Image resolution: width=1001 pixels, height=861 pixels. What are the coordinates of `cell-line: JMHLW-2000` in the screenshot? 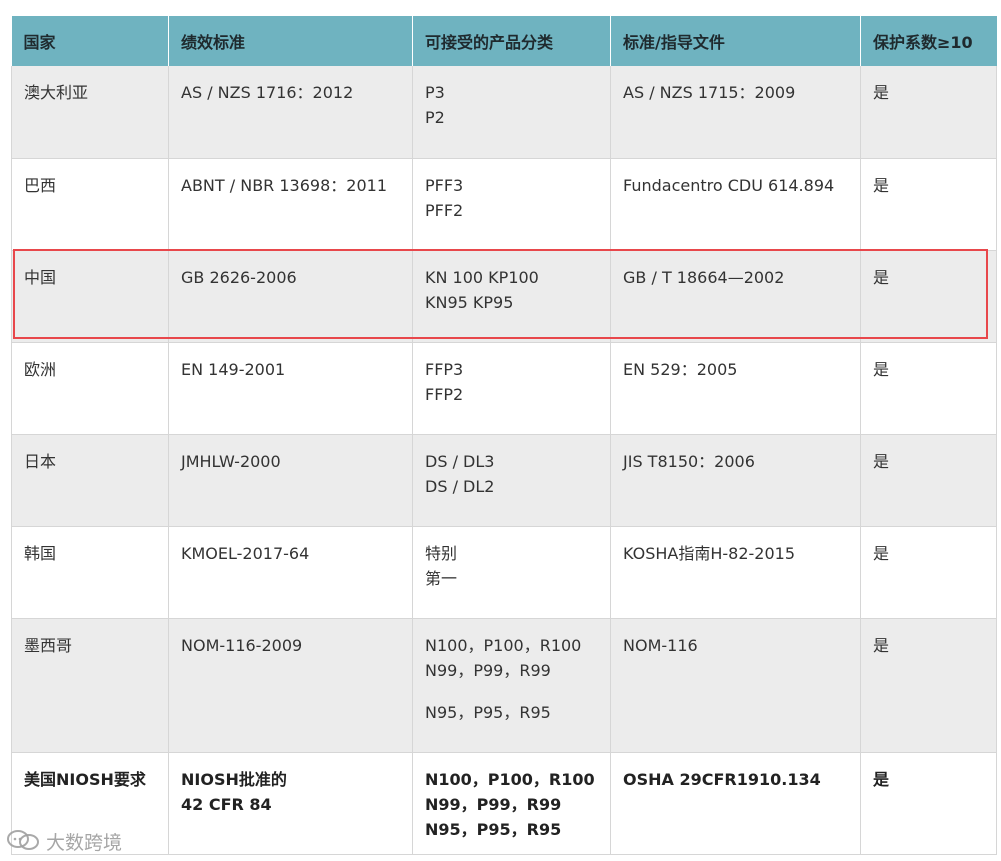 It's located at (231, 461).